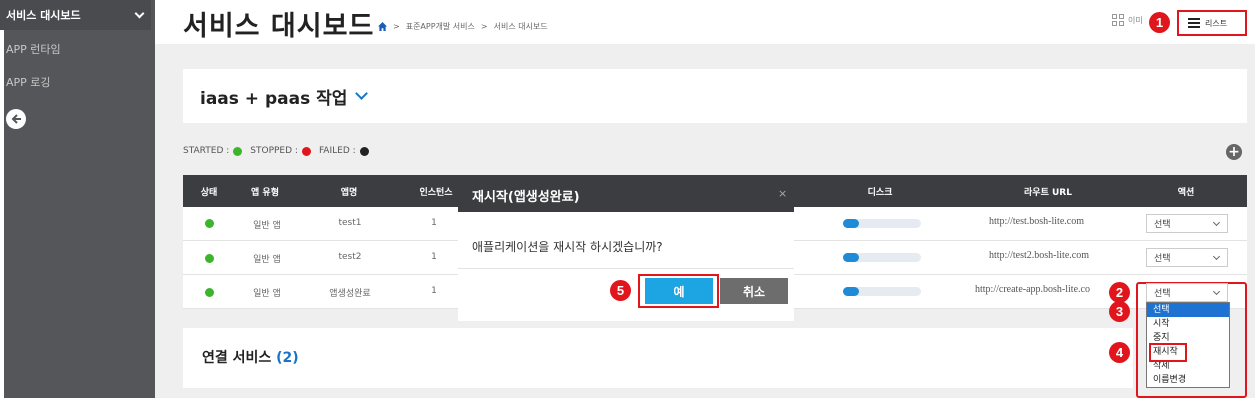 Image resolution: width=1255 pixels, height=411 pixels. I want to click on dropdown-option-rename: 이름변경, so click(1188, 380).